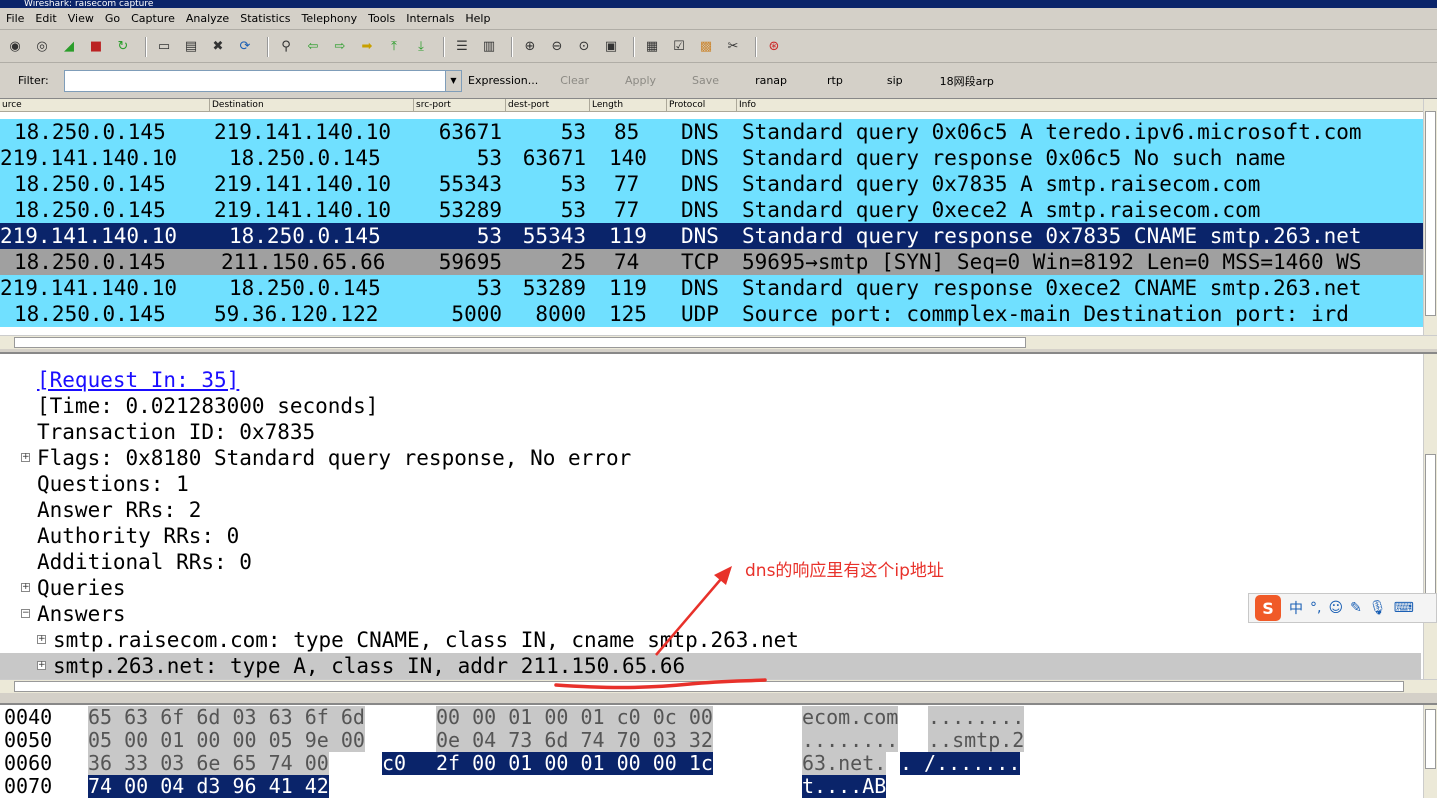 This screenshot has width=1437, height=798. Describe the element at coordinates (477, 18) in the screenshot. I see `menu-help: Help` at that location.